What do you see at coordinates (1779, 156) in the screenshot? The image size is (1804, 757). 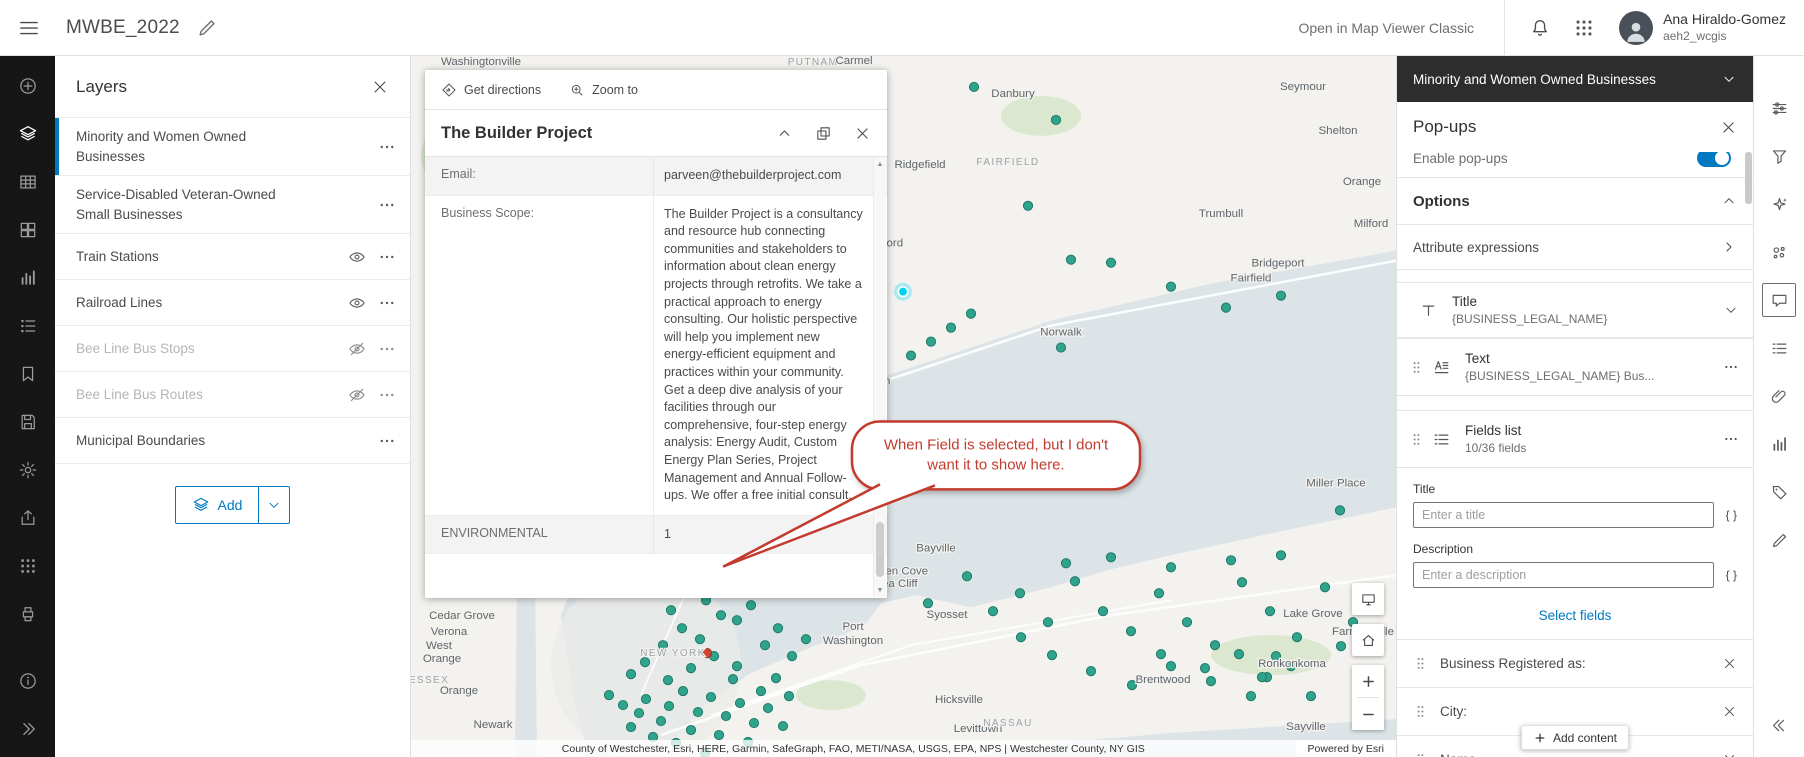 I see `filter-icon` at bounding box center [1779, 156].